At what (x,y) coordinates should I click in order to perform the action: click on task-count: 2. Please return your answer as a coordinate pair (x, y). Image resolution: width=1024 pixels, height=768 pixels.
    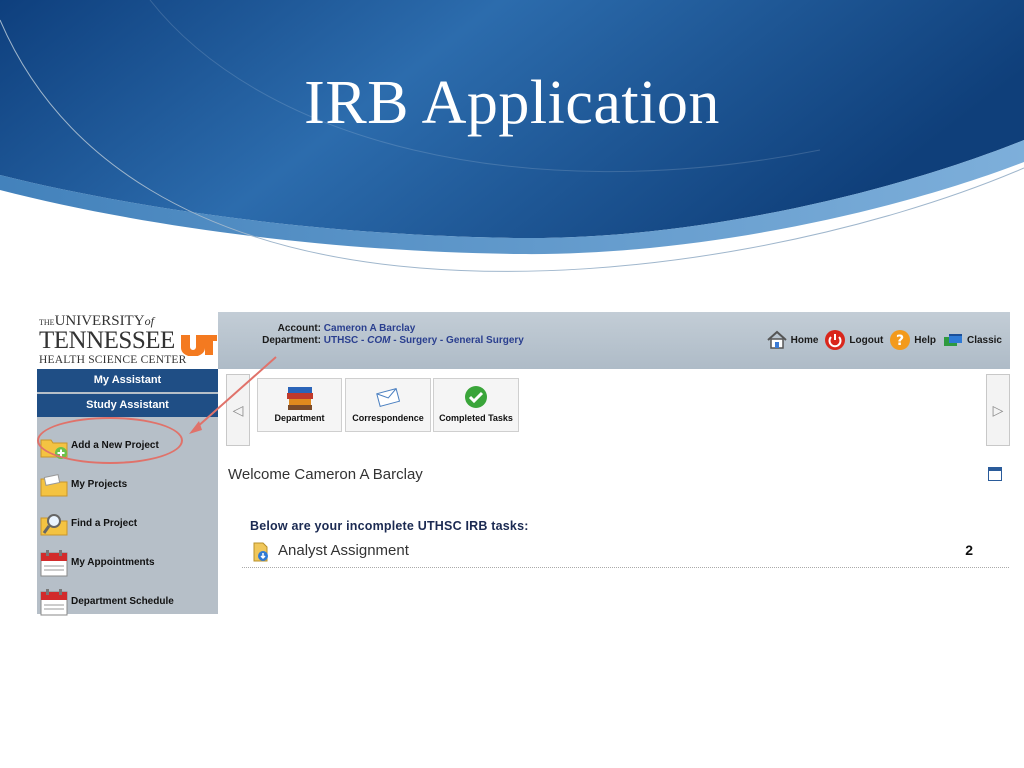
    Looking at the image, I should click on (969, 550).